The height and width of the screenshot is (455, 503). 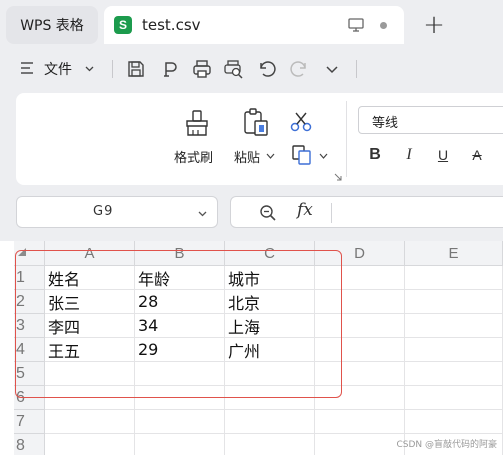 I want to click on copy-chevron-down-icon, so click(x=323, y=156).